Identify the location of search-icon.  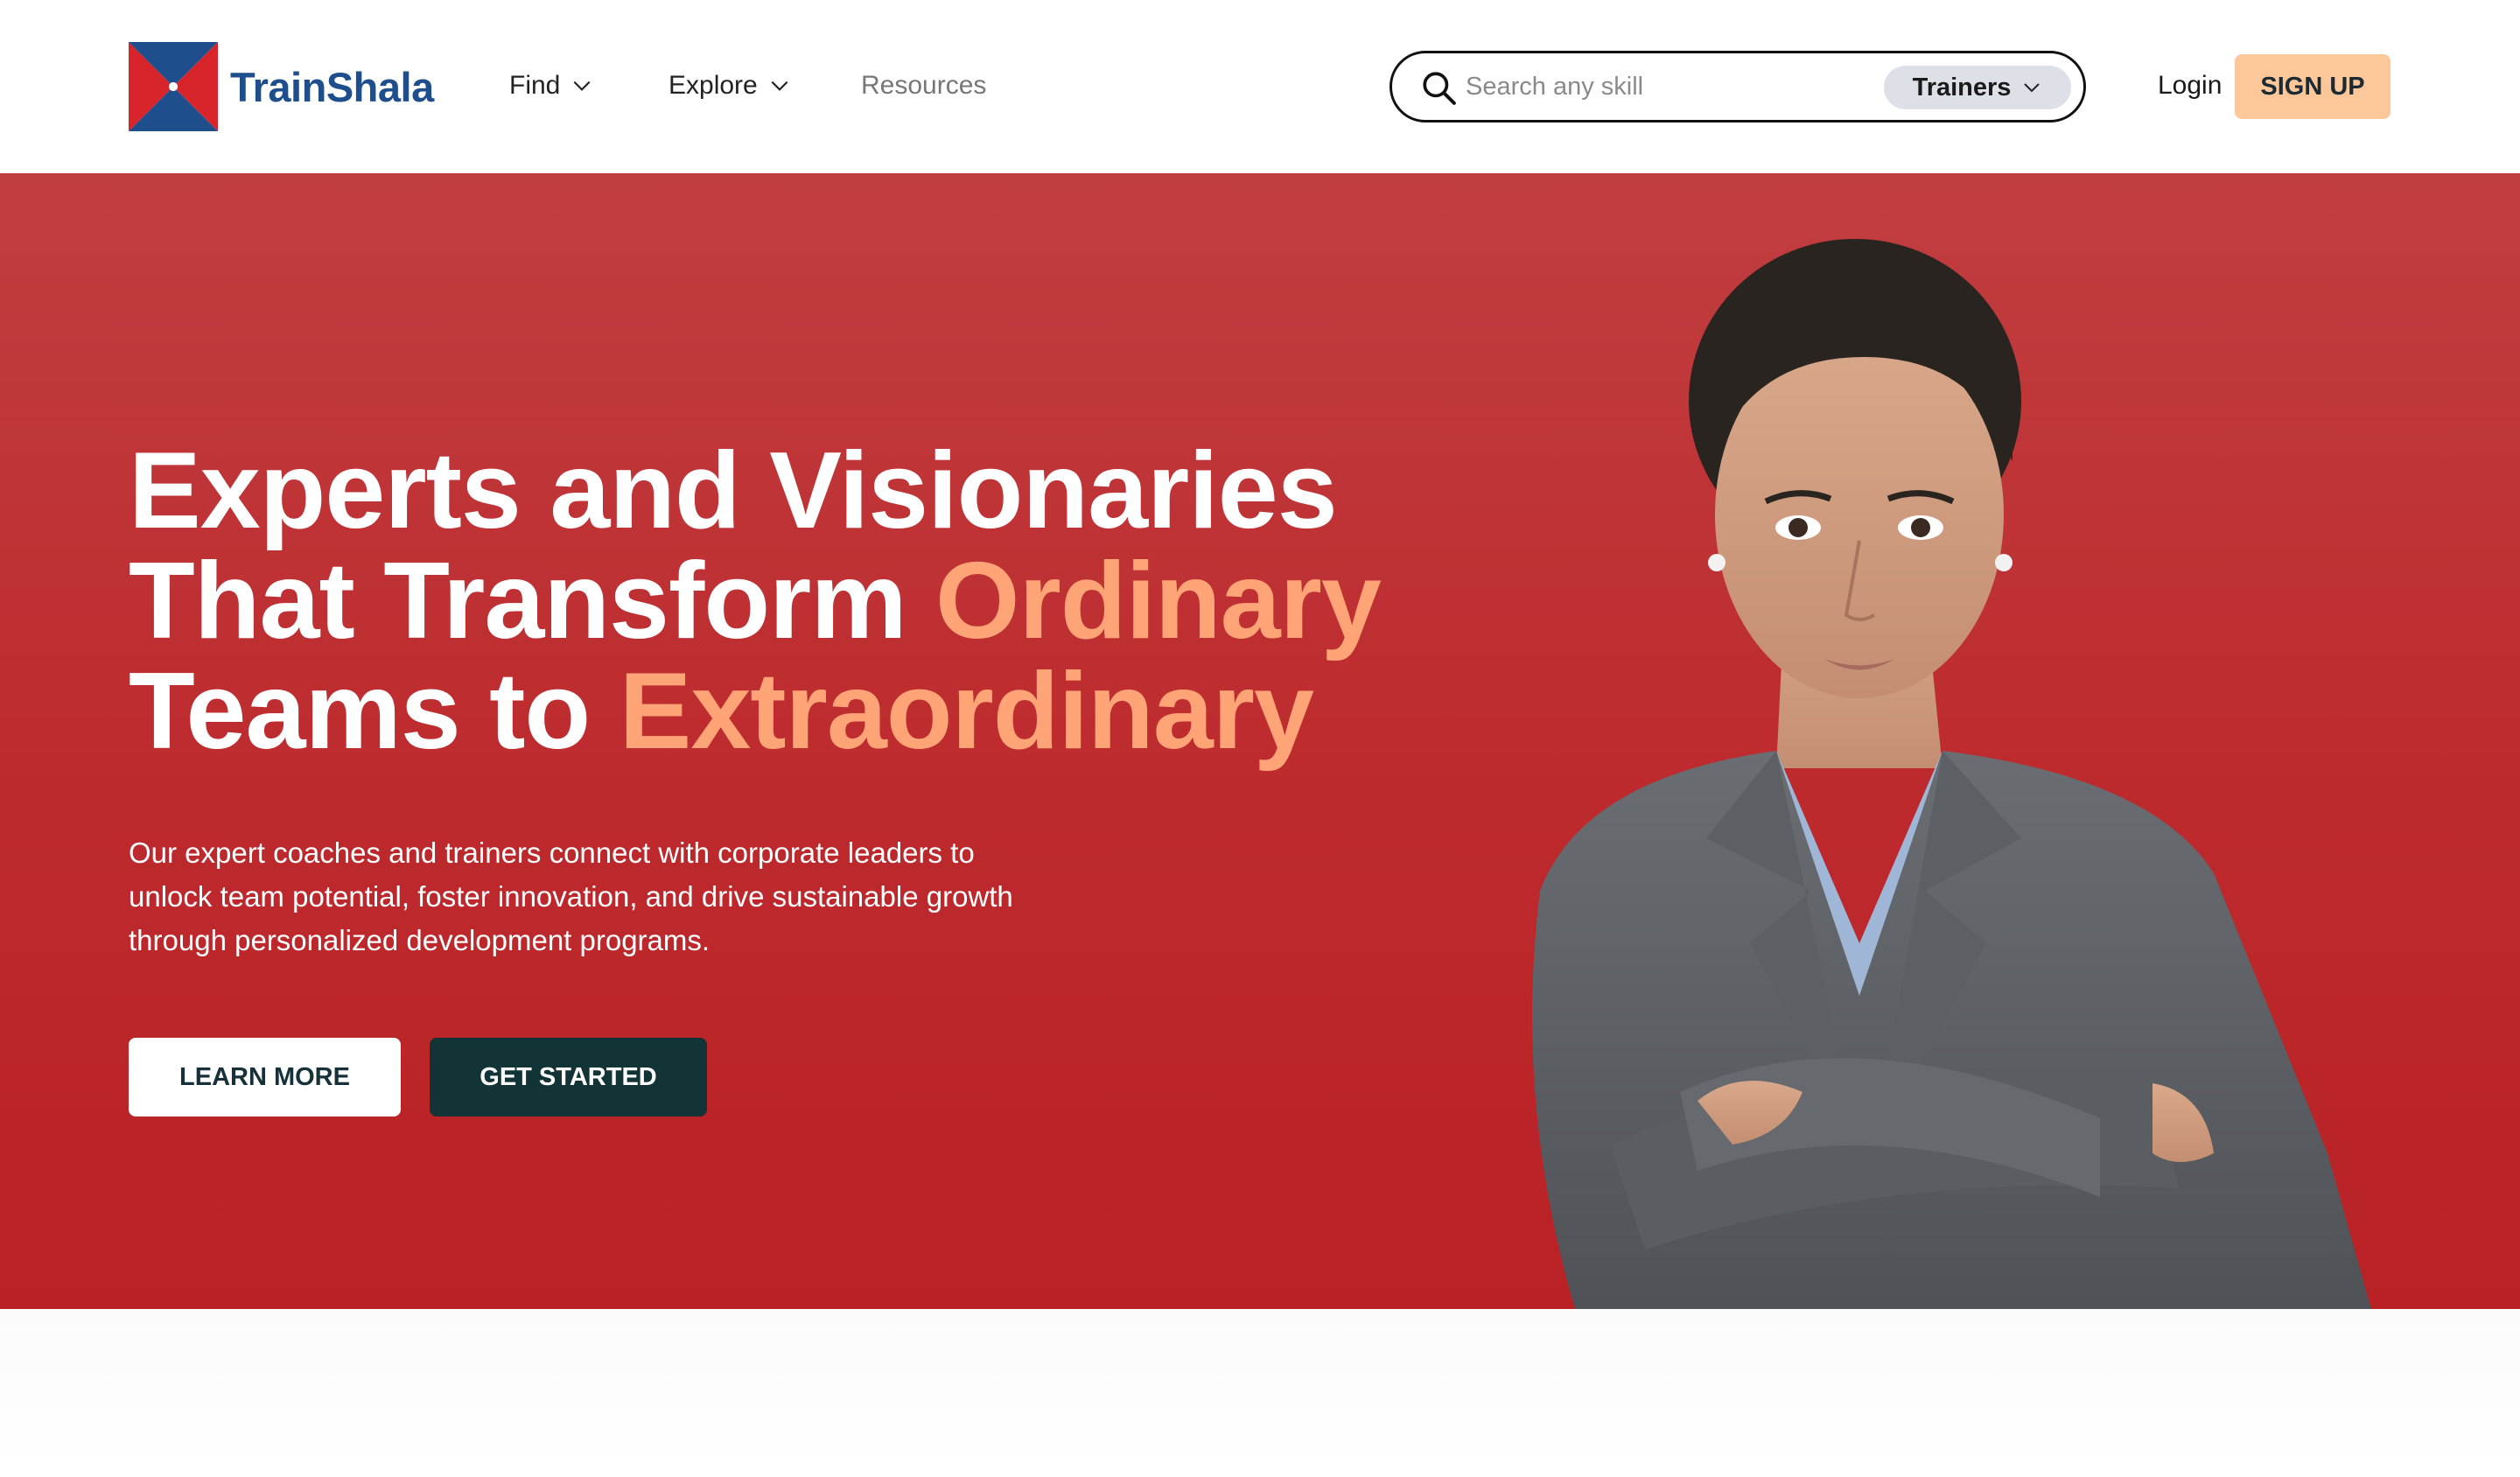
(1438, 87).